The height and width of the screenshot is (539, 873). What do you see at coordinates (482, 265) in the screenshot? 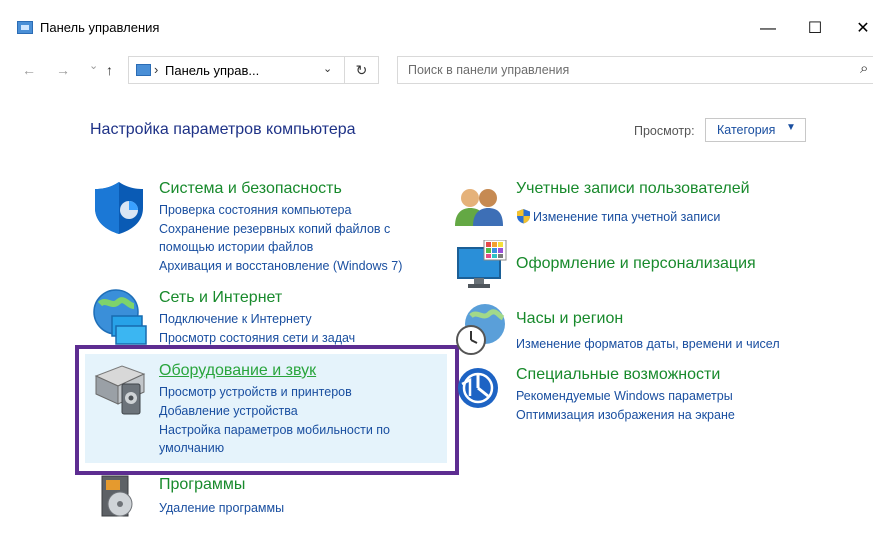
I see `monitor-palette-icon` at bounding box center [482, 265].